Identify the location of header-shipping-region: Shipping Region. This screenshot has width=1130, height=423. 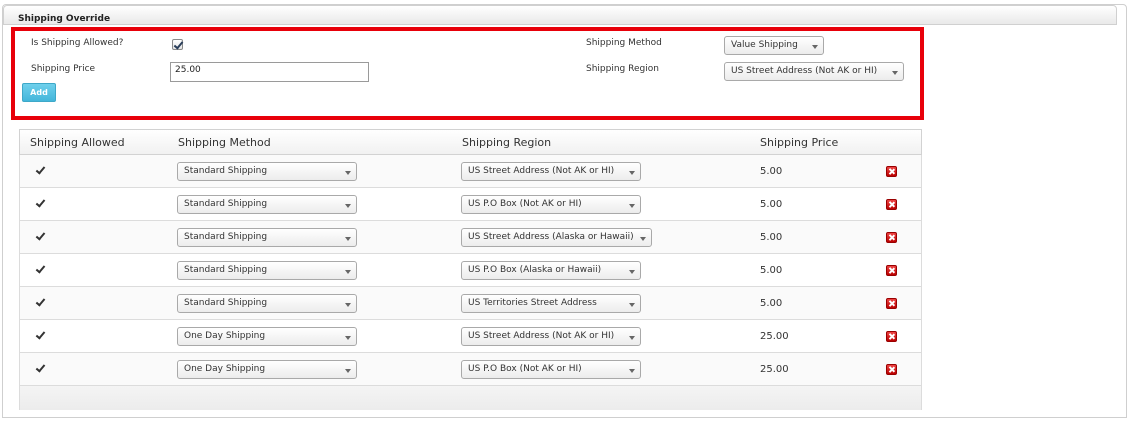
(507, 142).